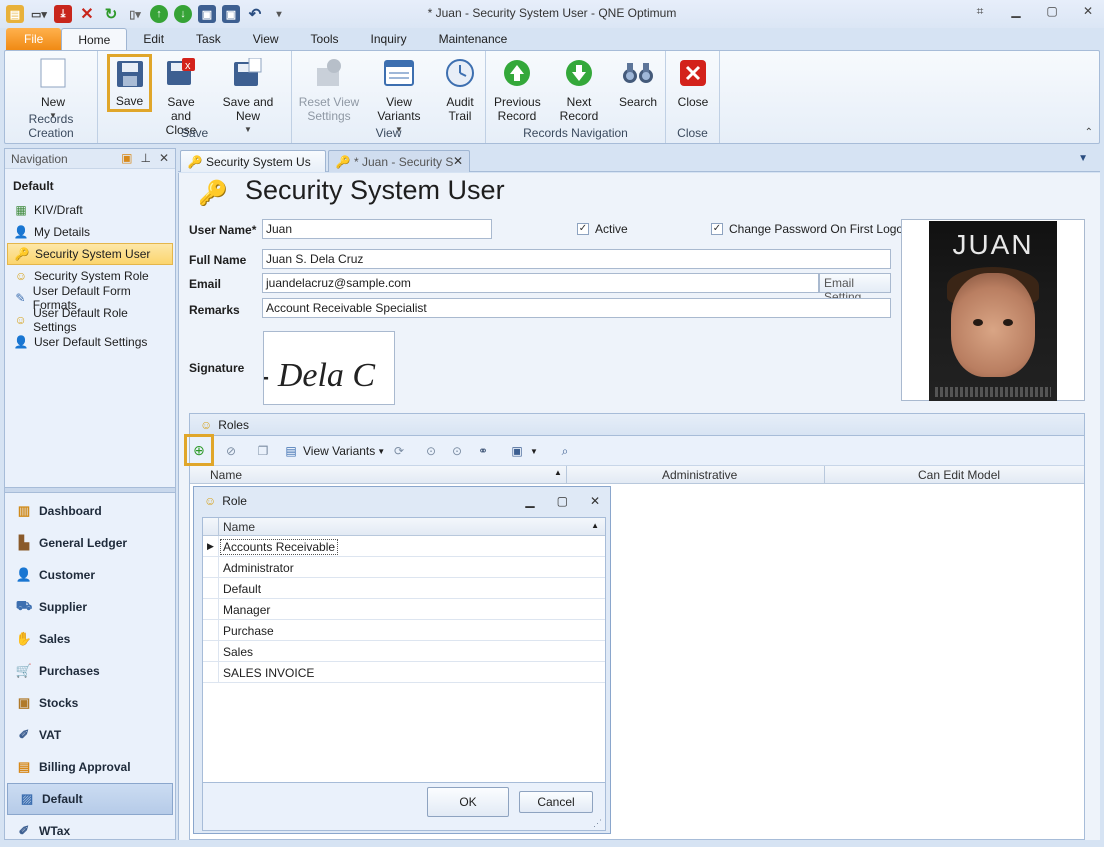 This screenshot has width=1104, height=847. I want to click on module-purchases: 🛒 Purchases, so click(90, 671).